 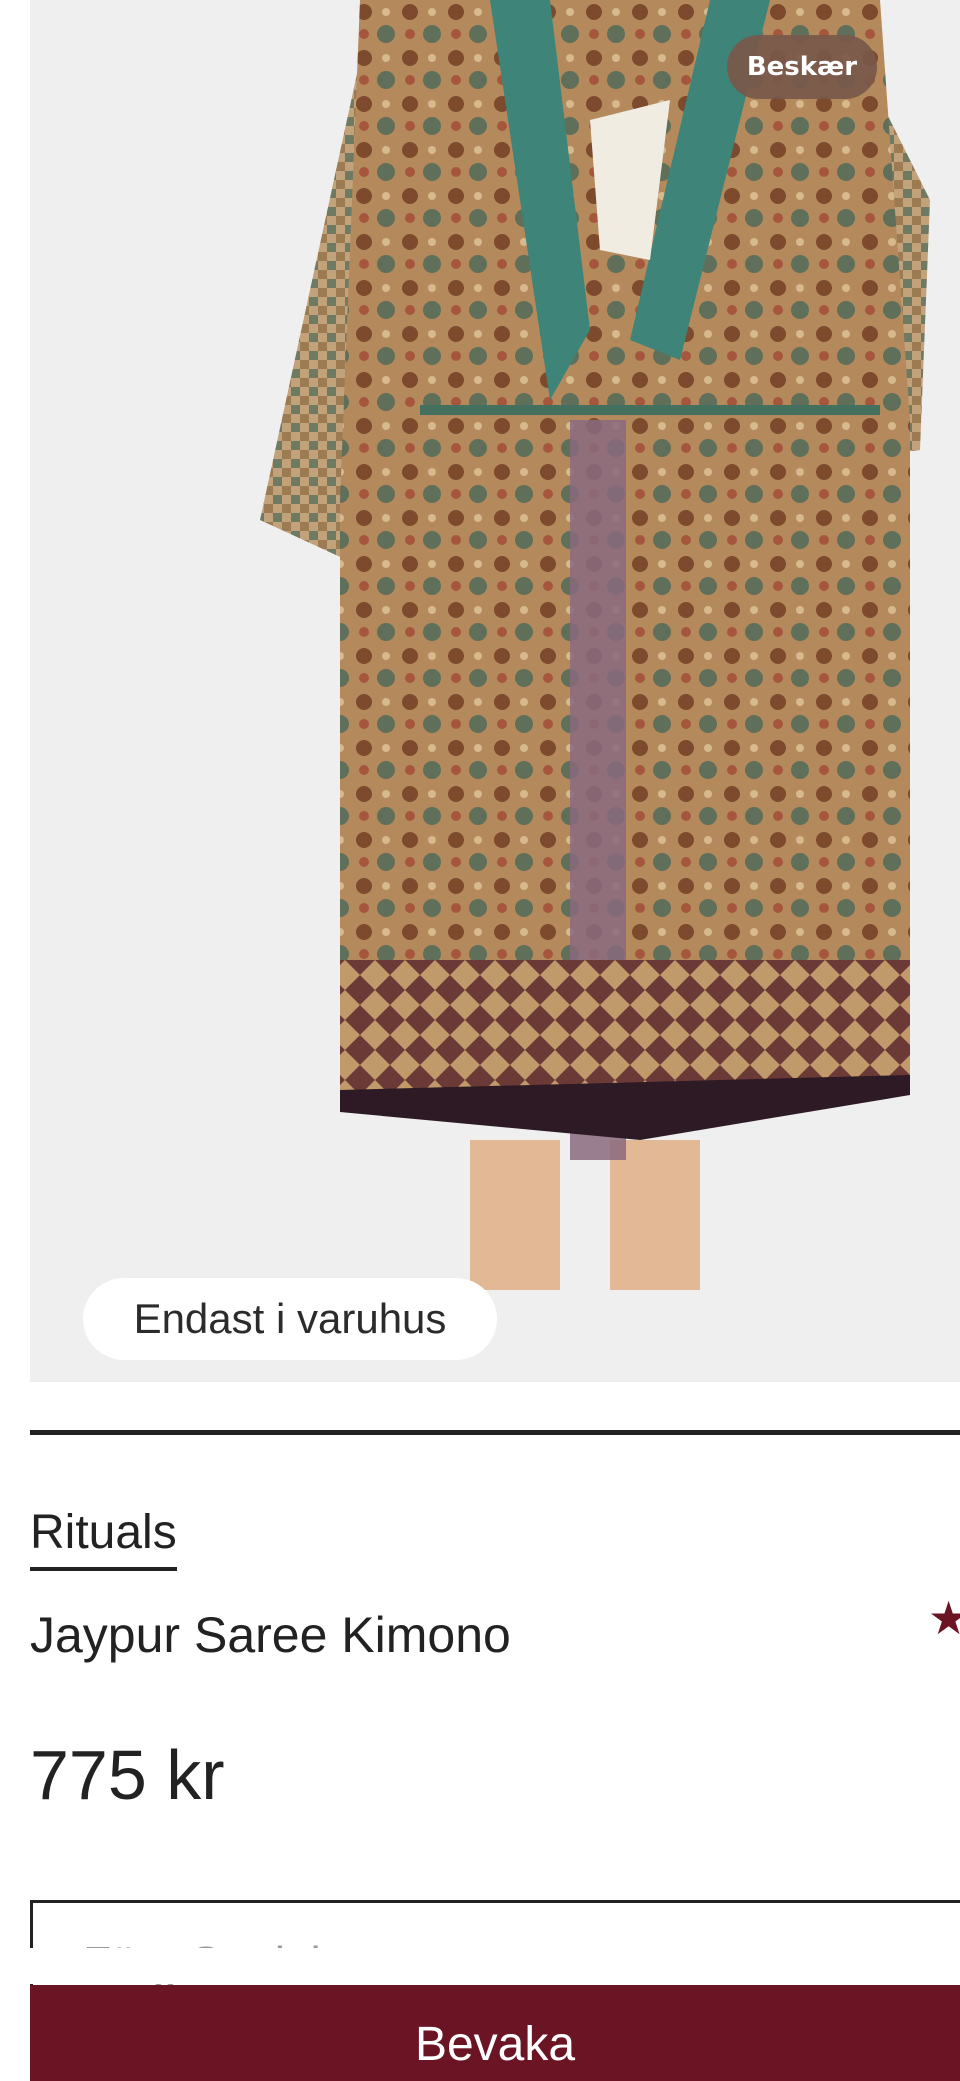 I want to click on overlay-mask, so click(x=480, y=1966).